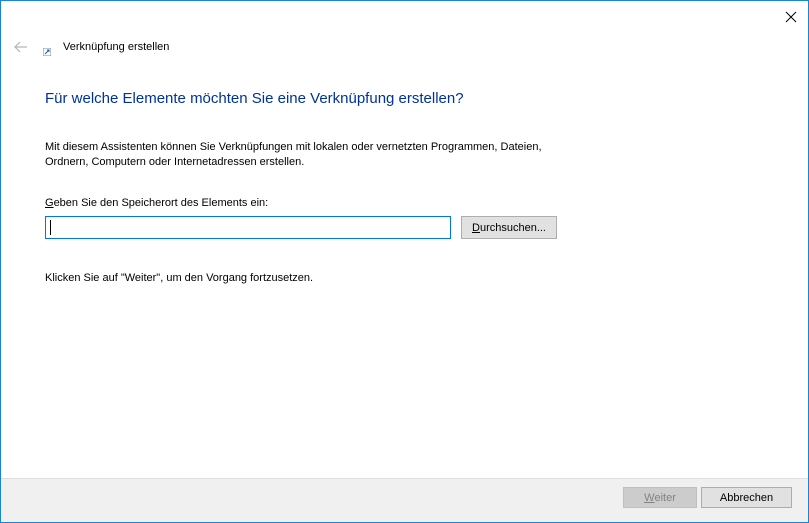 The height and width of the screenshot is (523, 809). I want to click on next-label: eiter, so click(665, 497).